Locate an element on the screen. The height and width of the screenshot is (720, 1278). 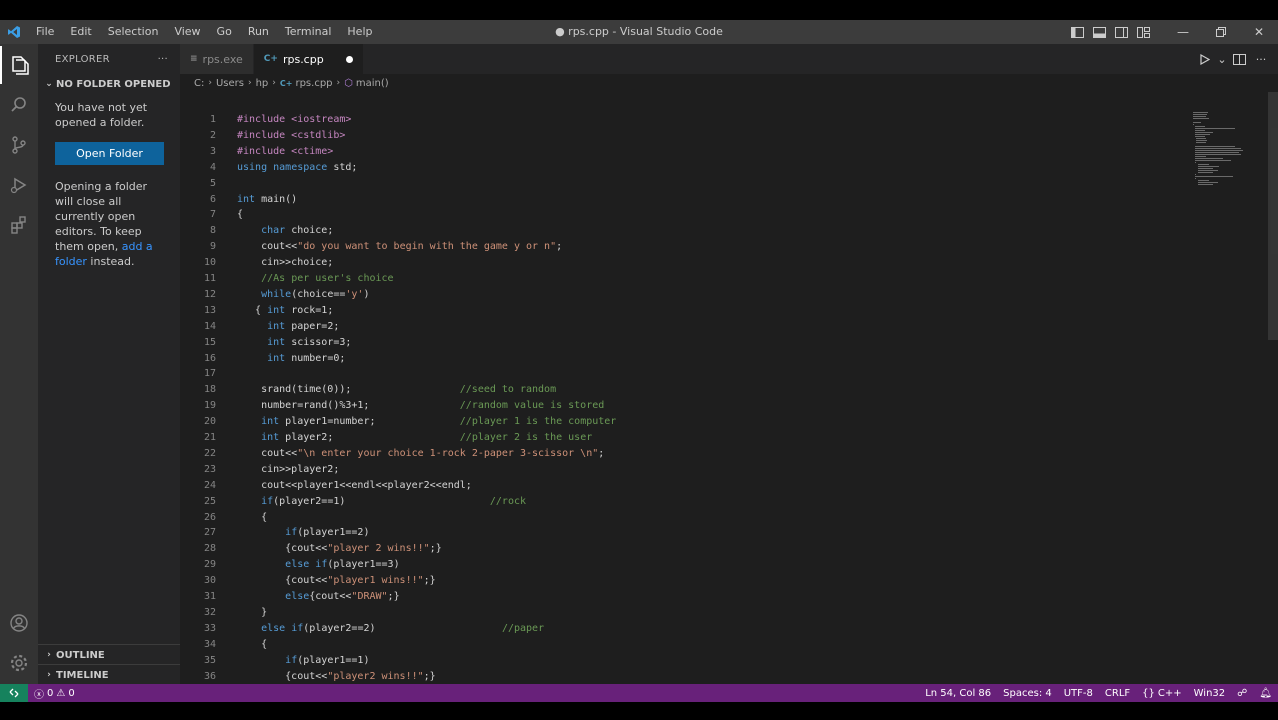
tab-label: rps.cpp is located at coordinates (303, 59).